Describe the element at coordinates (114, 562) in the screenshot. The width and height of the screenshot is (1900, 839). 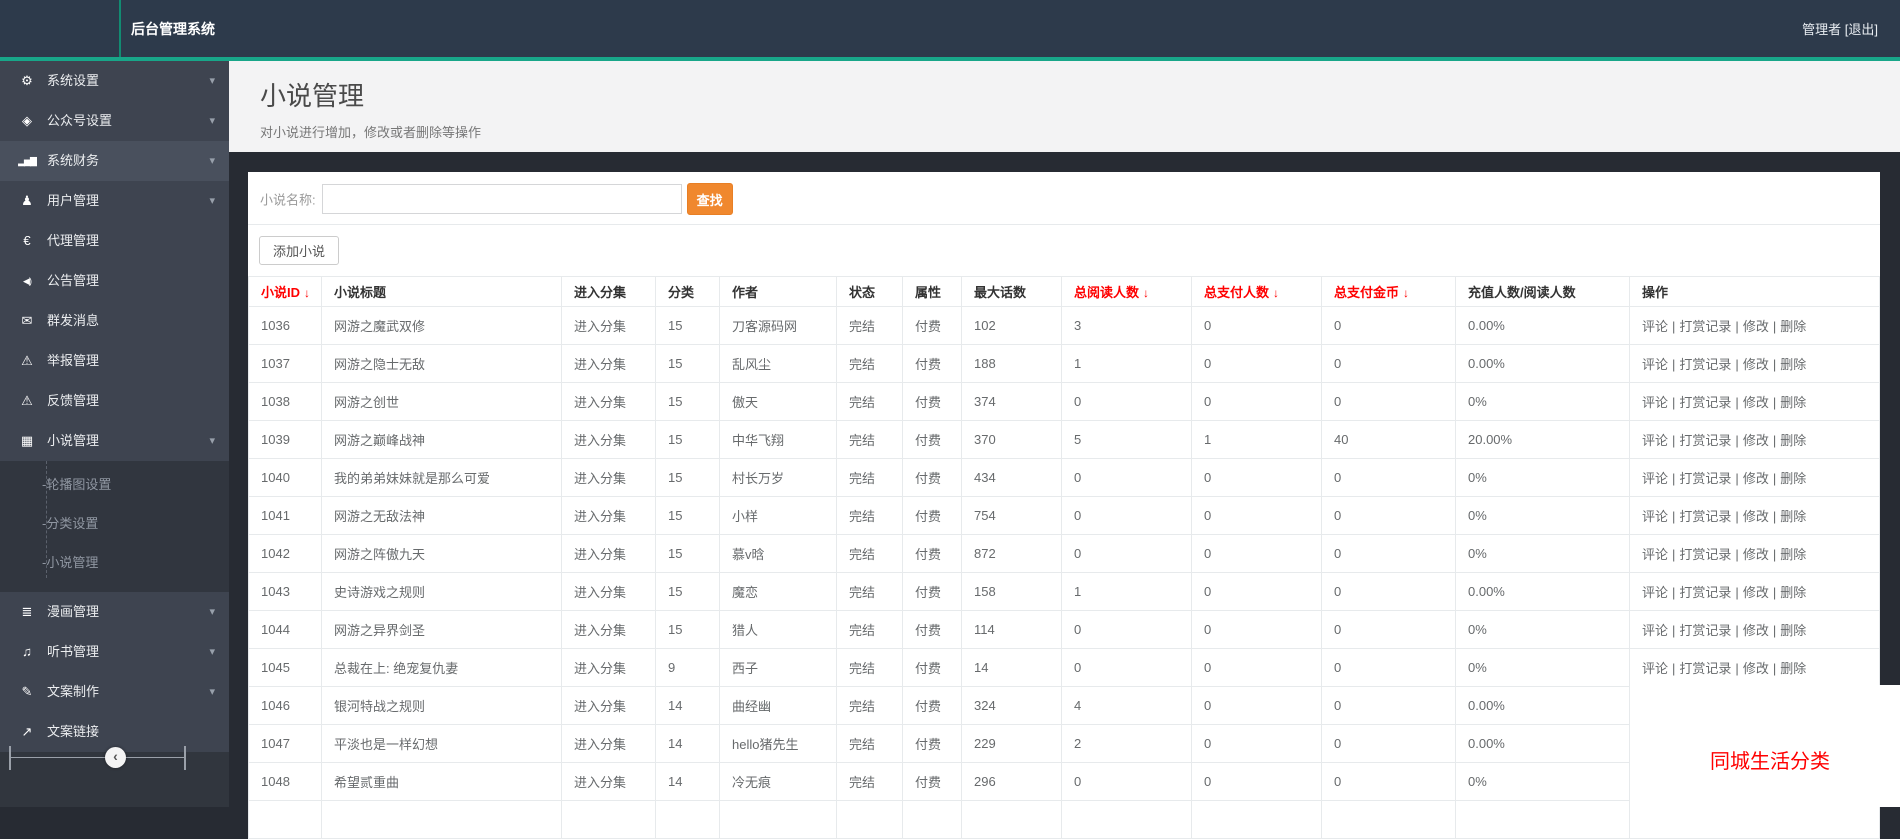
I see `sidebar-subitem-小说管理: -小说管理` at that location.